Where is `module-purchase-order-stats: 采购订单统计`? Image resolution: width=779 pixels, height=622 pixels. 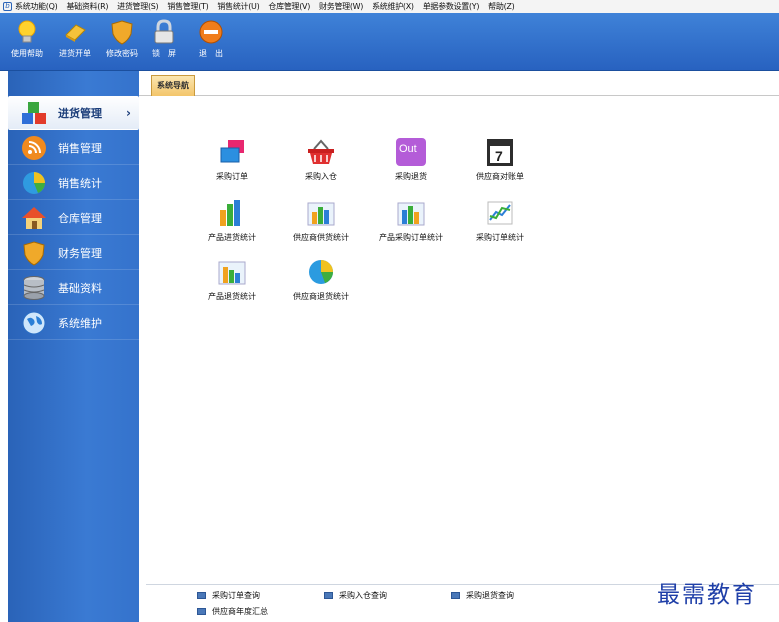
module-purchase-order-stats: 采购订单统计 is located at coordinates (500, 220).